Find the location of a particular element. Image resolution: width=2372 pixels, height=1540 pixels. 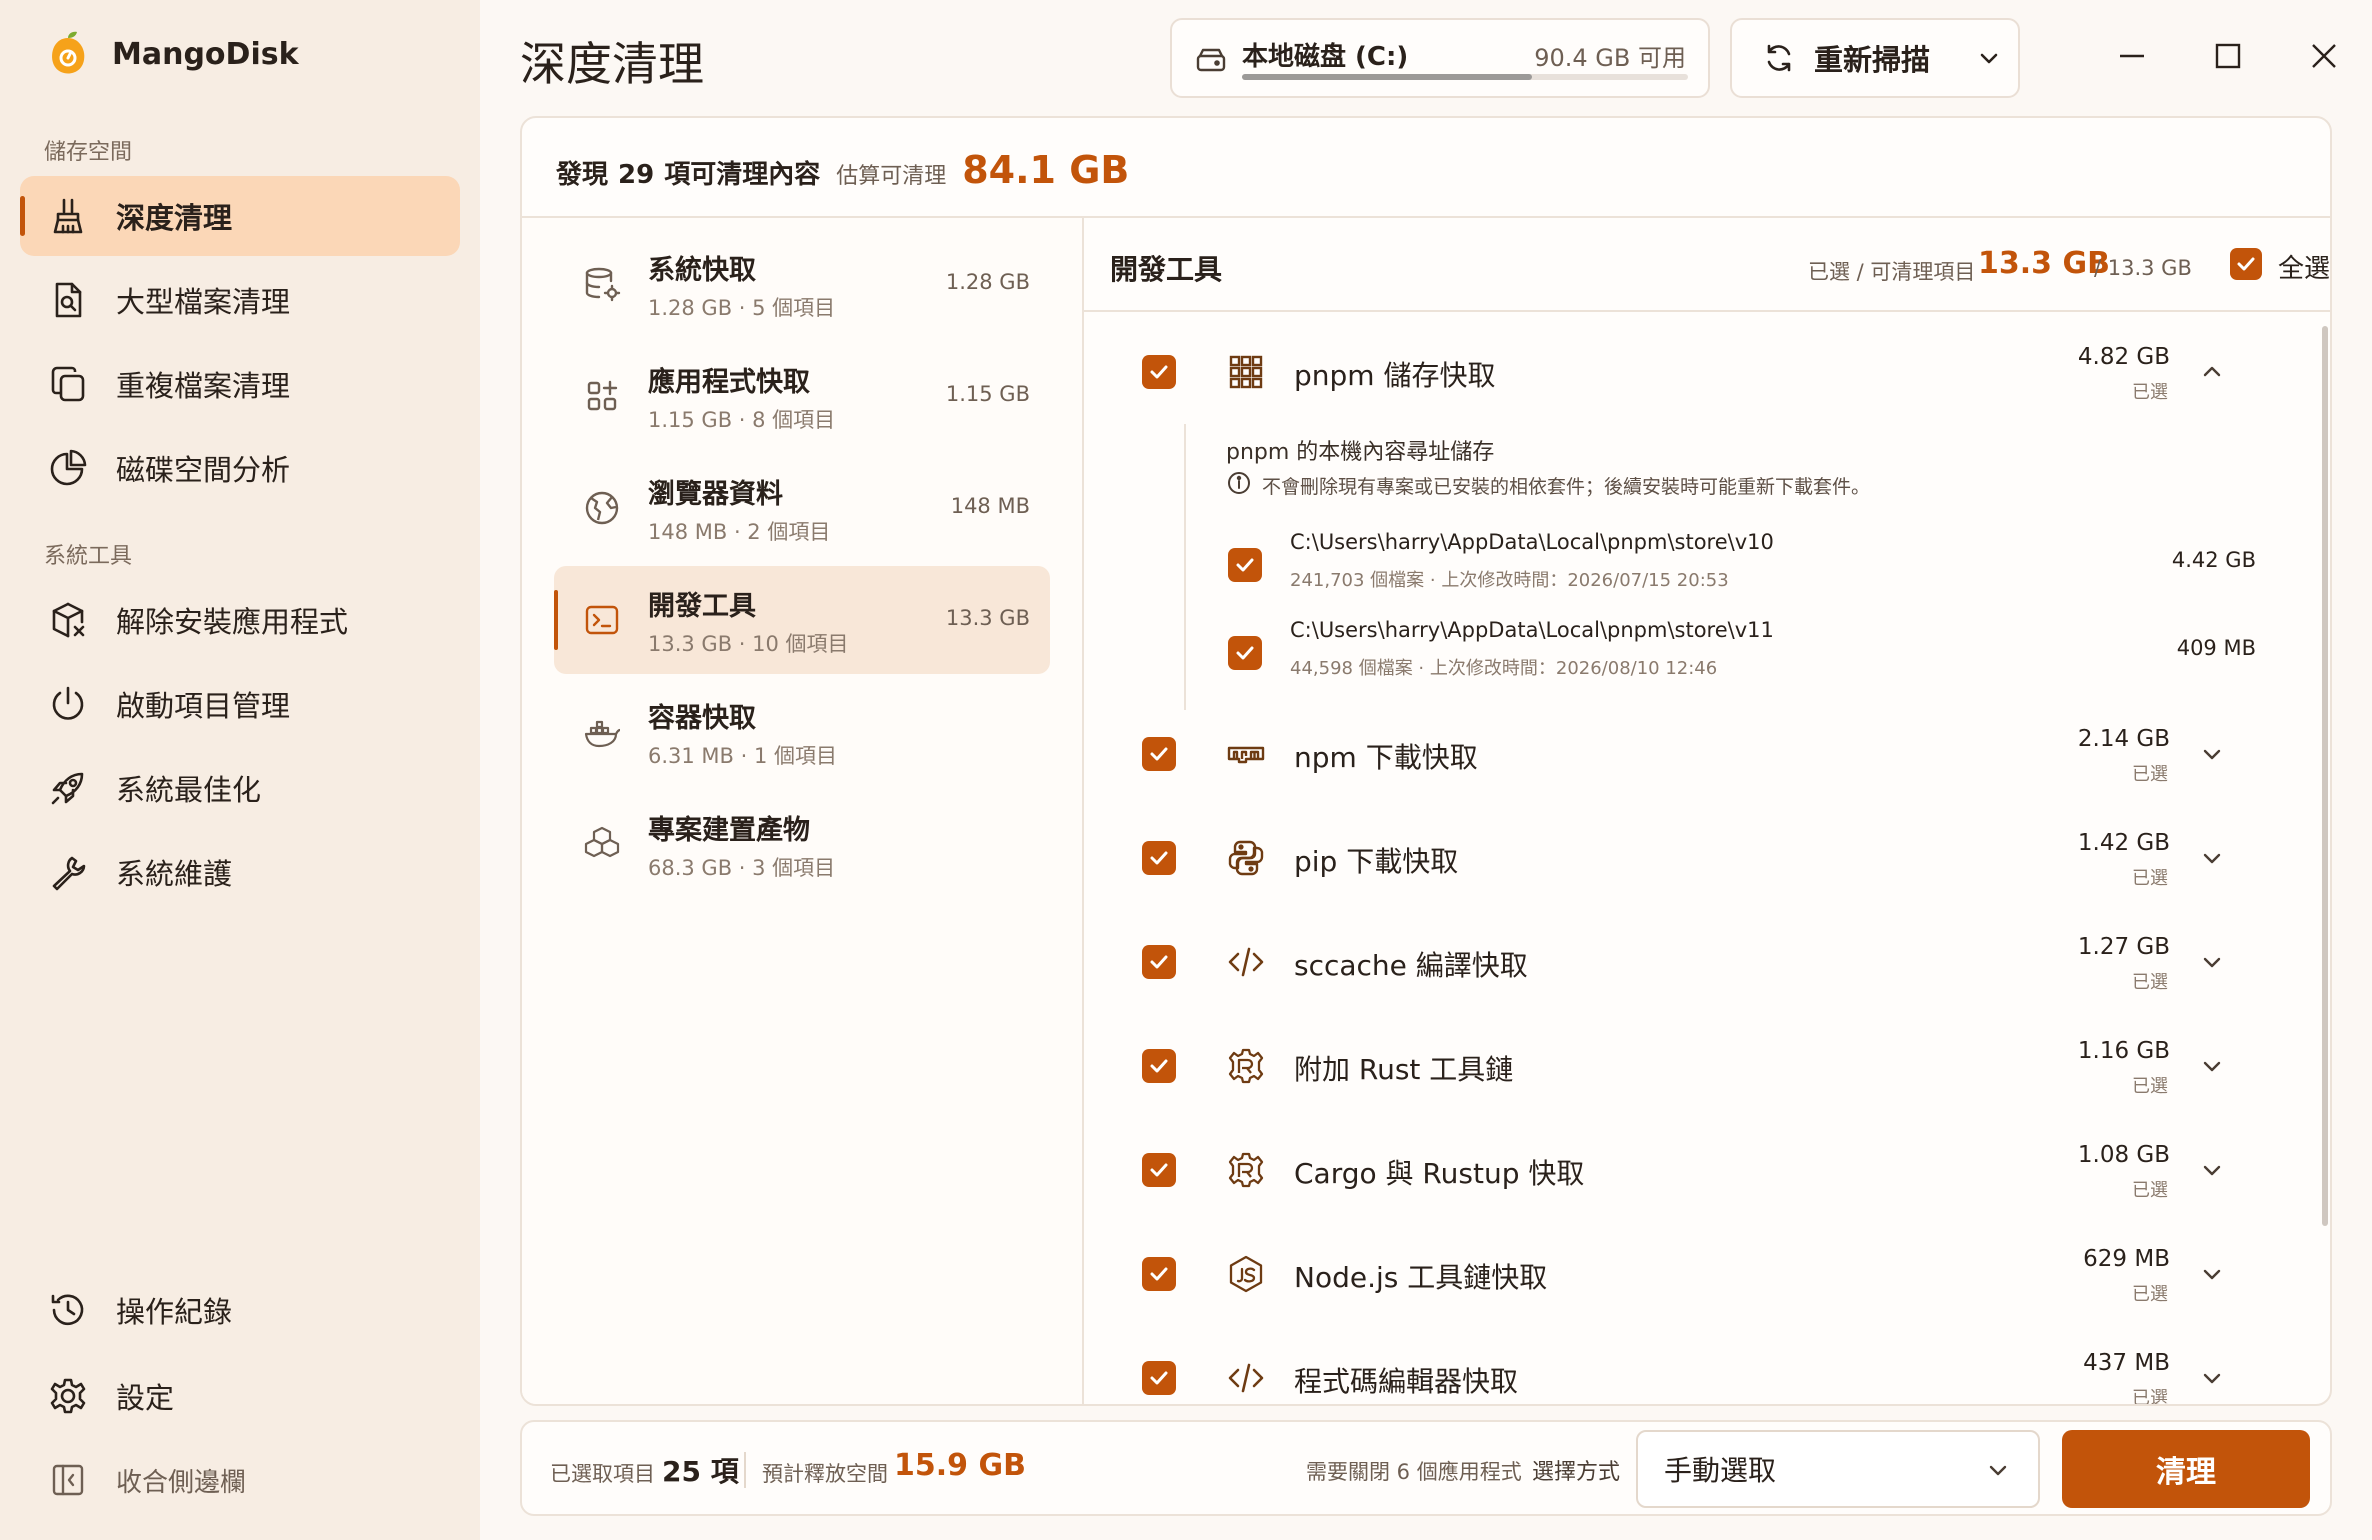

item-name: 附加 Rust 工具鏈 is located at coordinates (1404, 1069).